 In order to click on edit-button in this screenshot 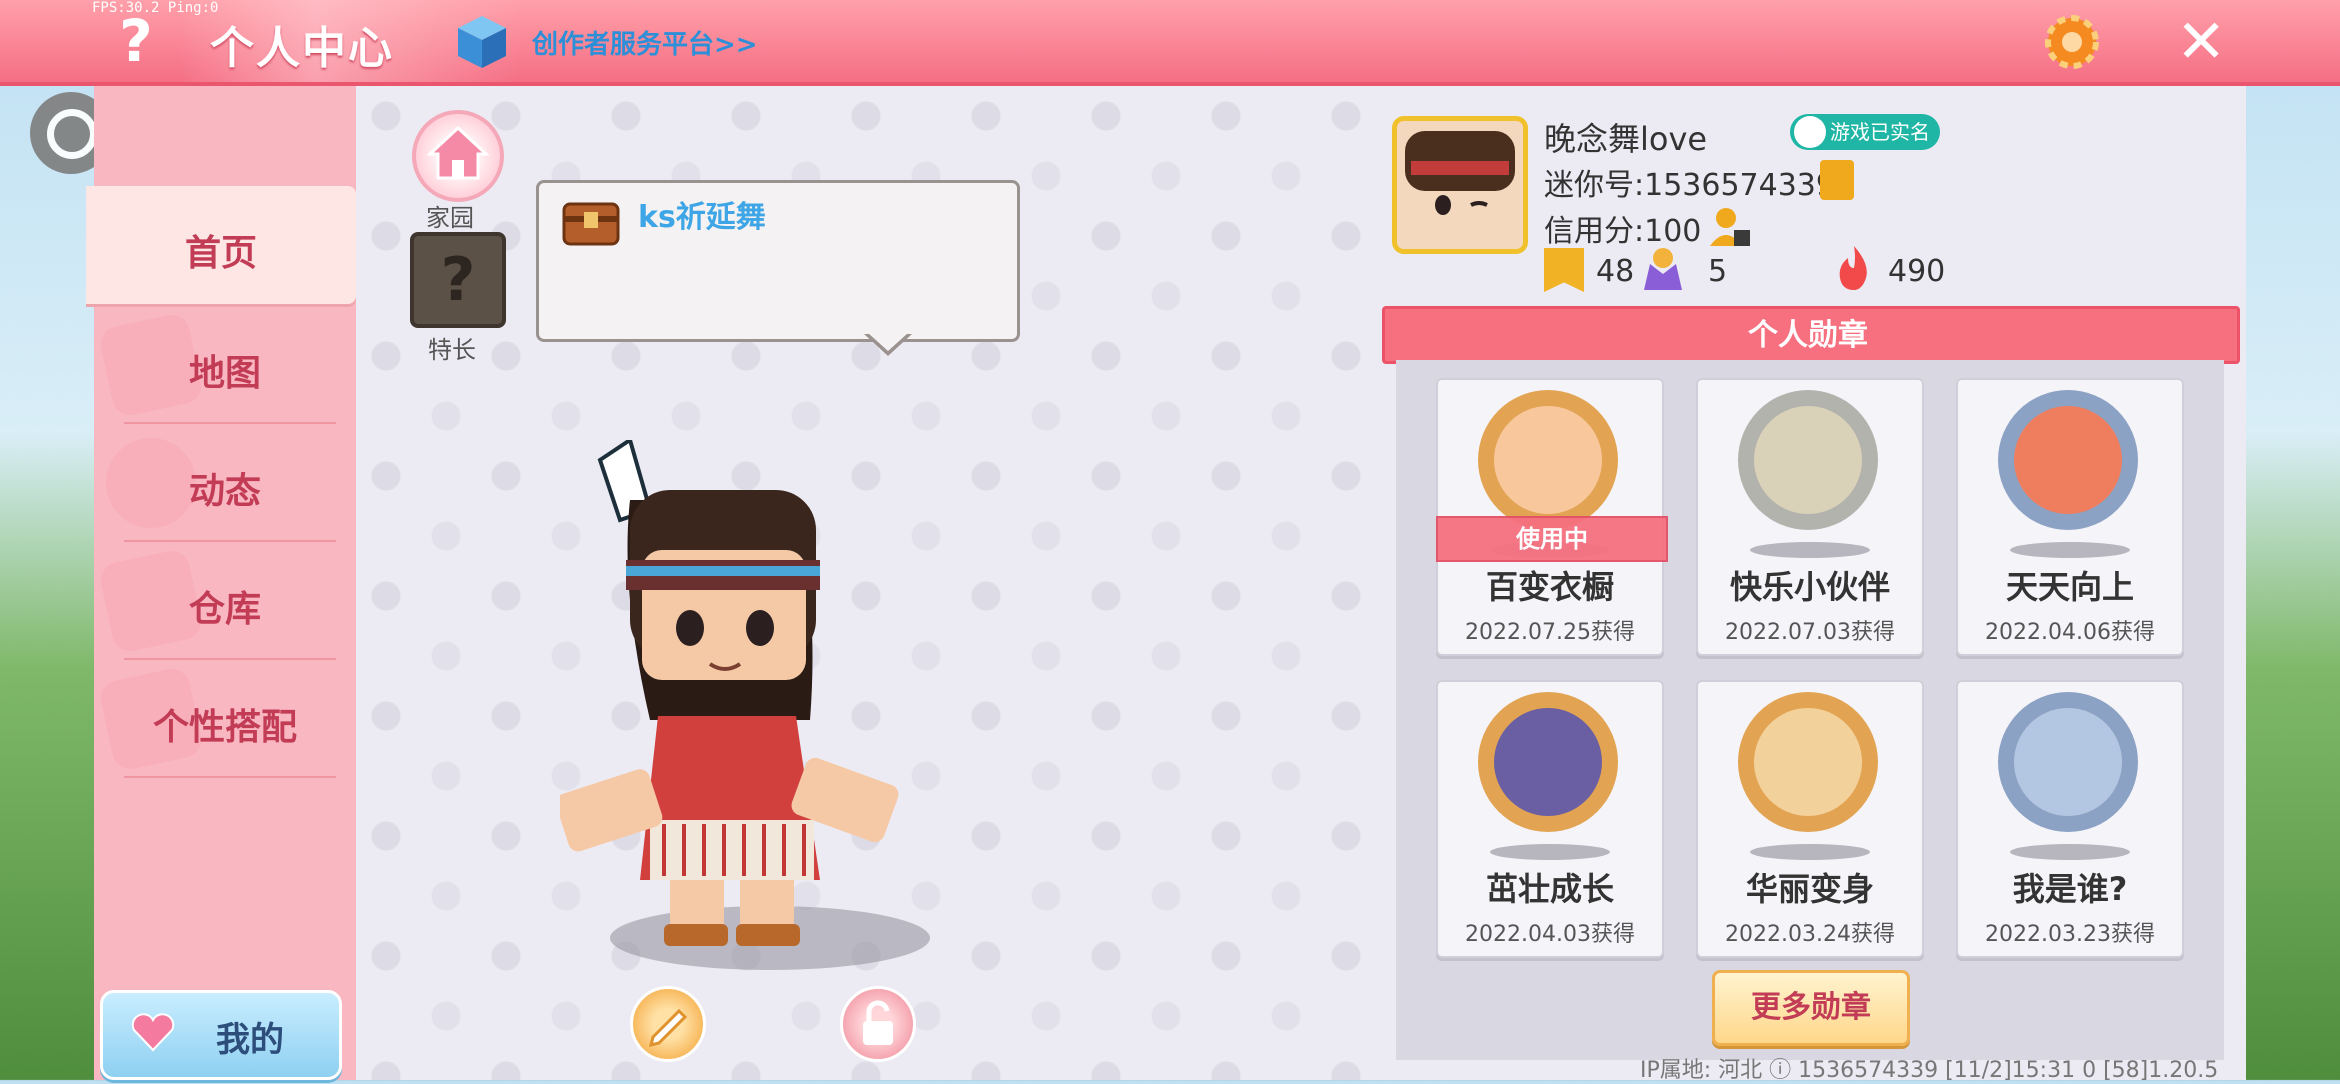, I will do `click(668, 1024)`.